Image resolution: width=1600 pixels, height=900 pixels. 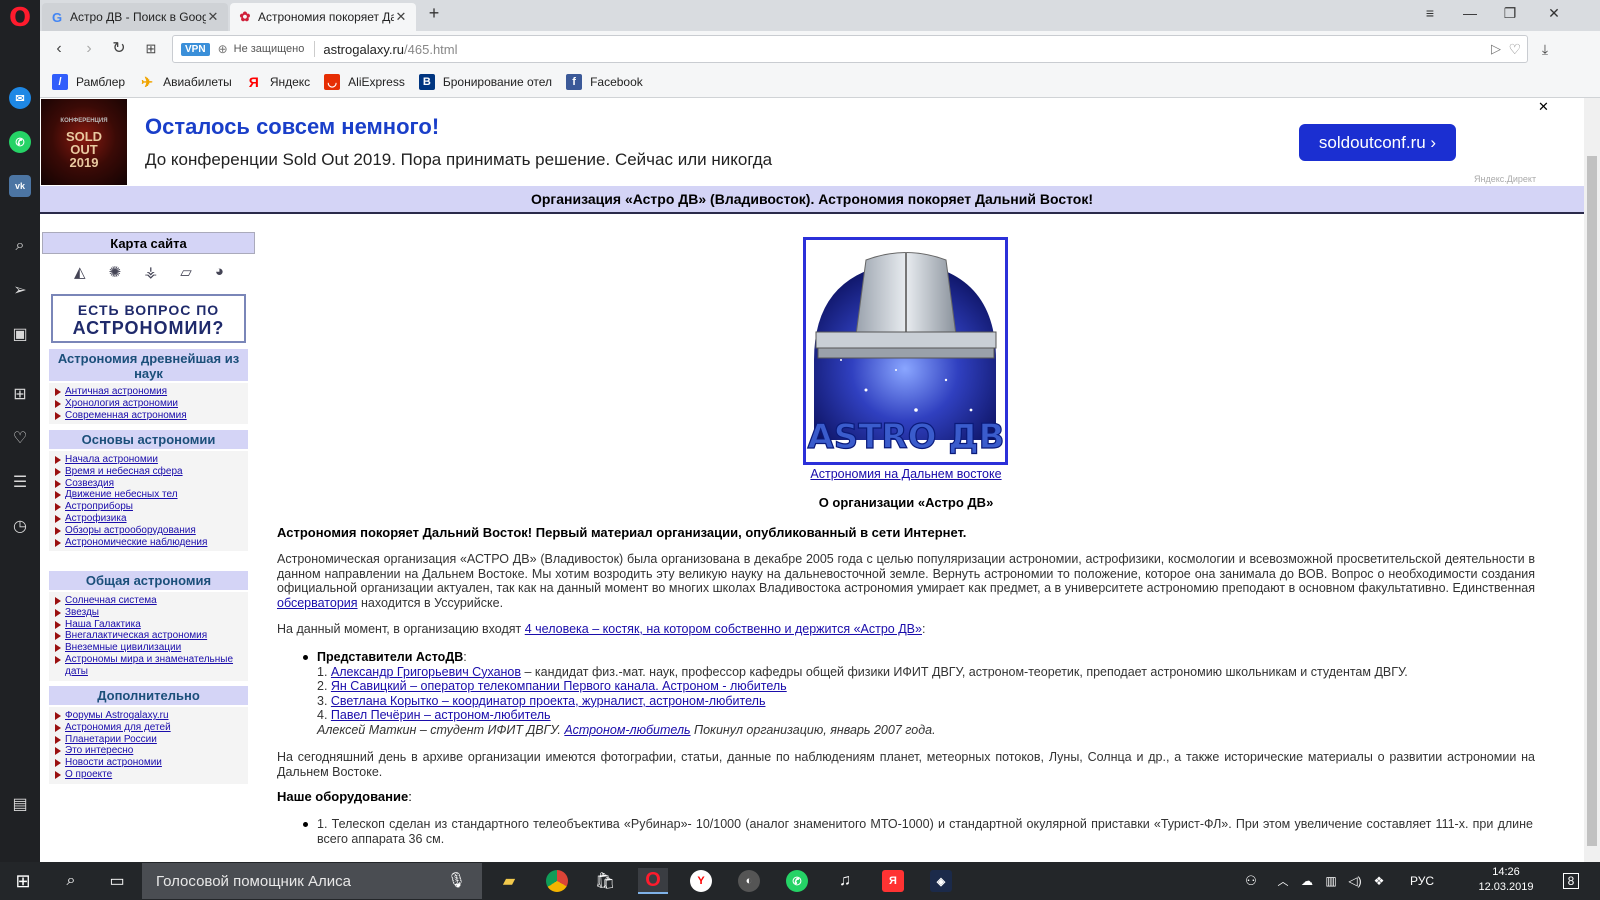 I want to click on menu-item: Начала астрономии, so click(x=150, y=460).